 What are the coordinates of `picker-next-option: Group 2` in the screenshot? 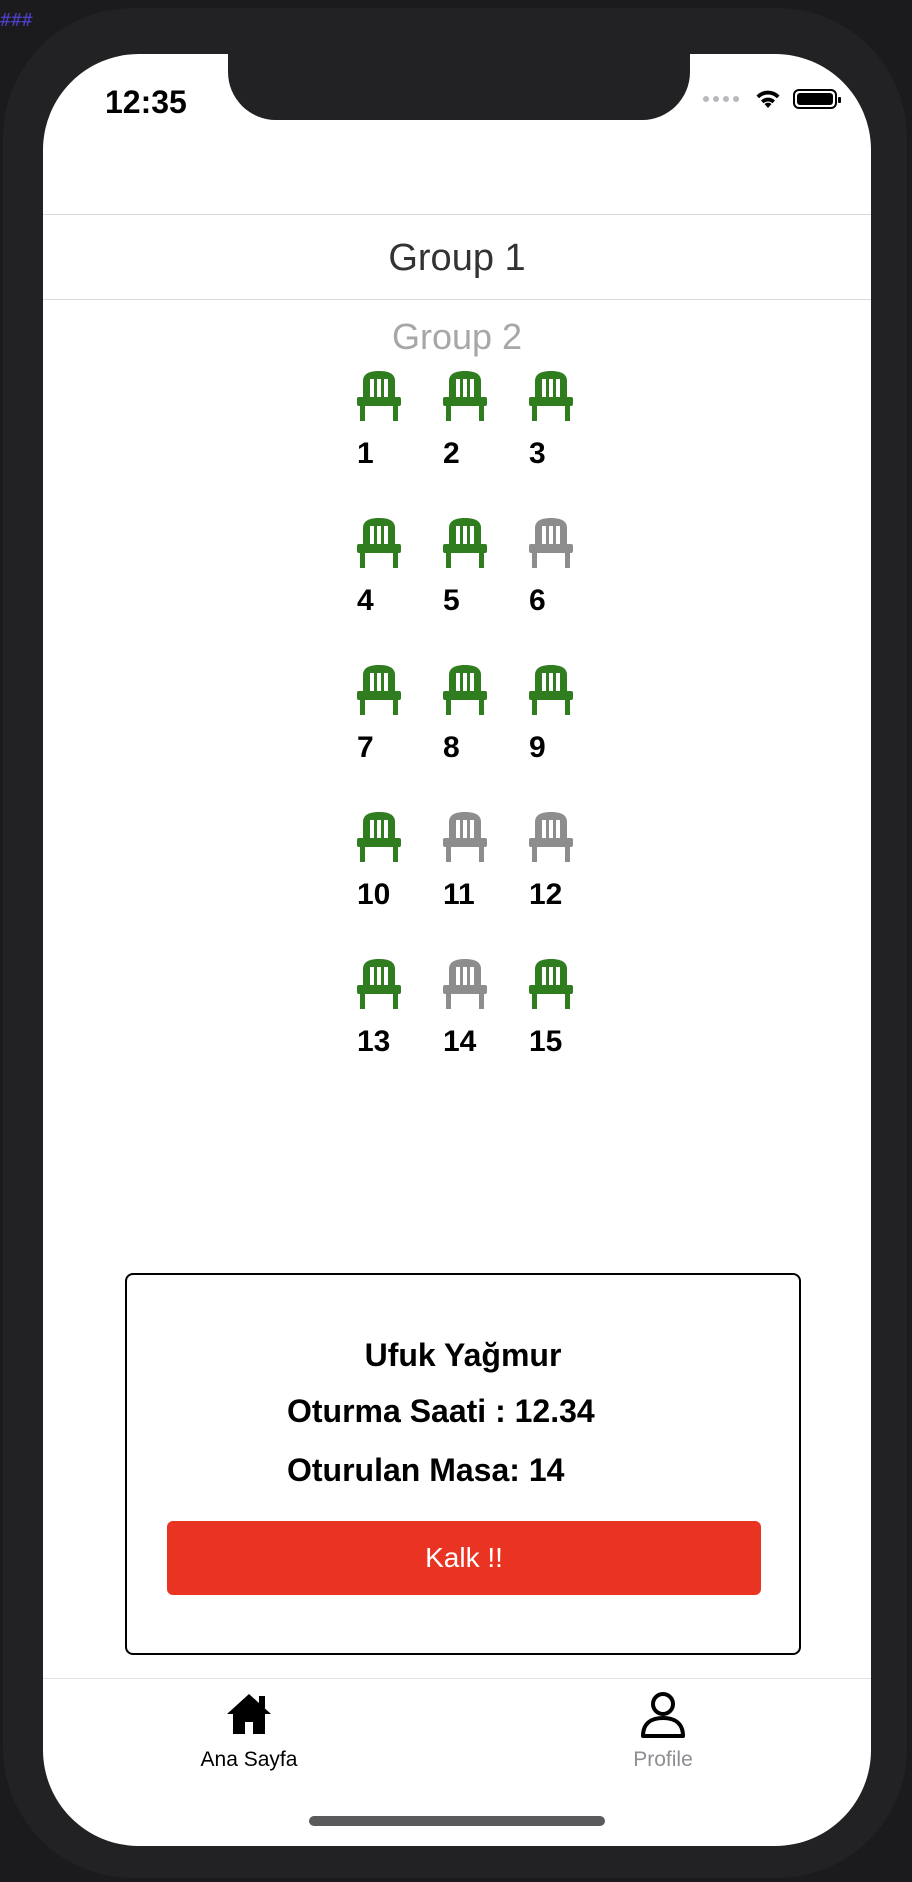 It's located at (457, 337).